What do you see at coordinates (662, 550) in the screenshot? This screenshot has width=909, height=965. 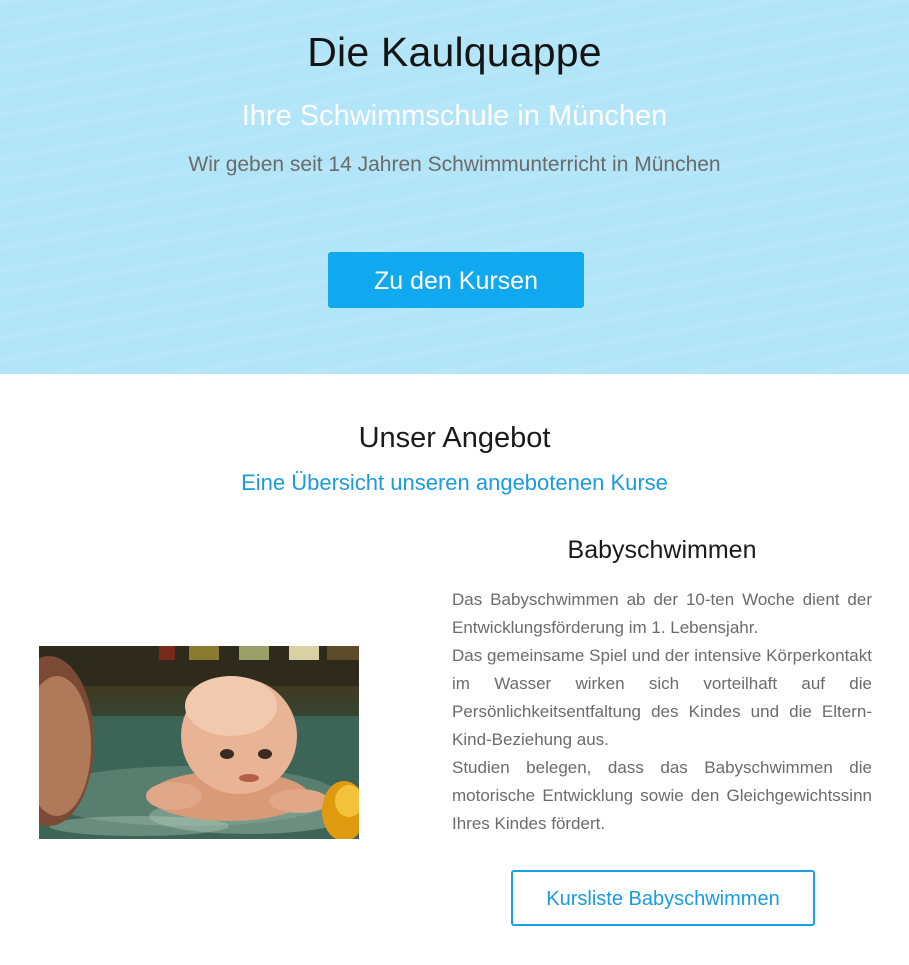 I see `course-title-babyschwimmen: Babyschwimmen` at bounding box center [662, 550].